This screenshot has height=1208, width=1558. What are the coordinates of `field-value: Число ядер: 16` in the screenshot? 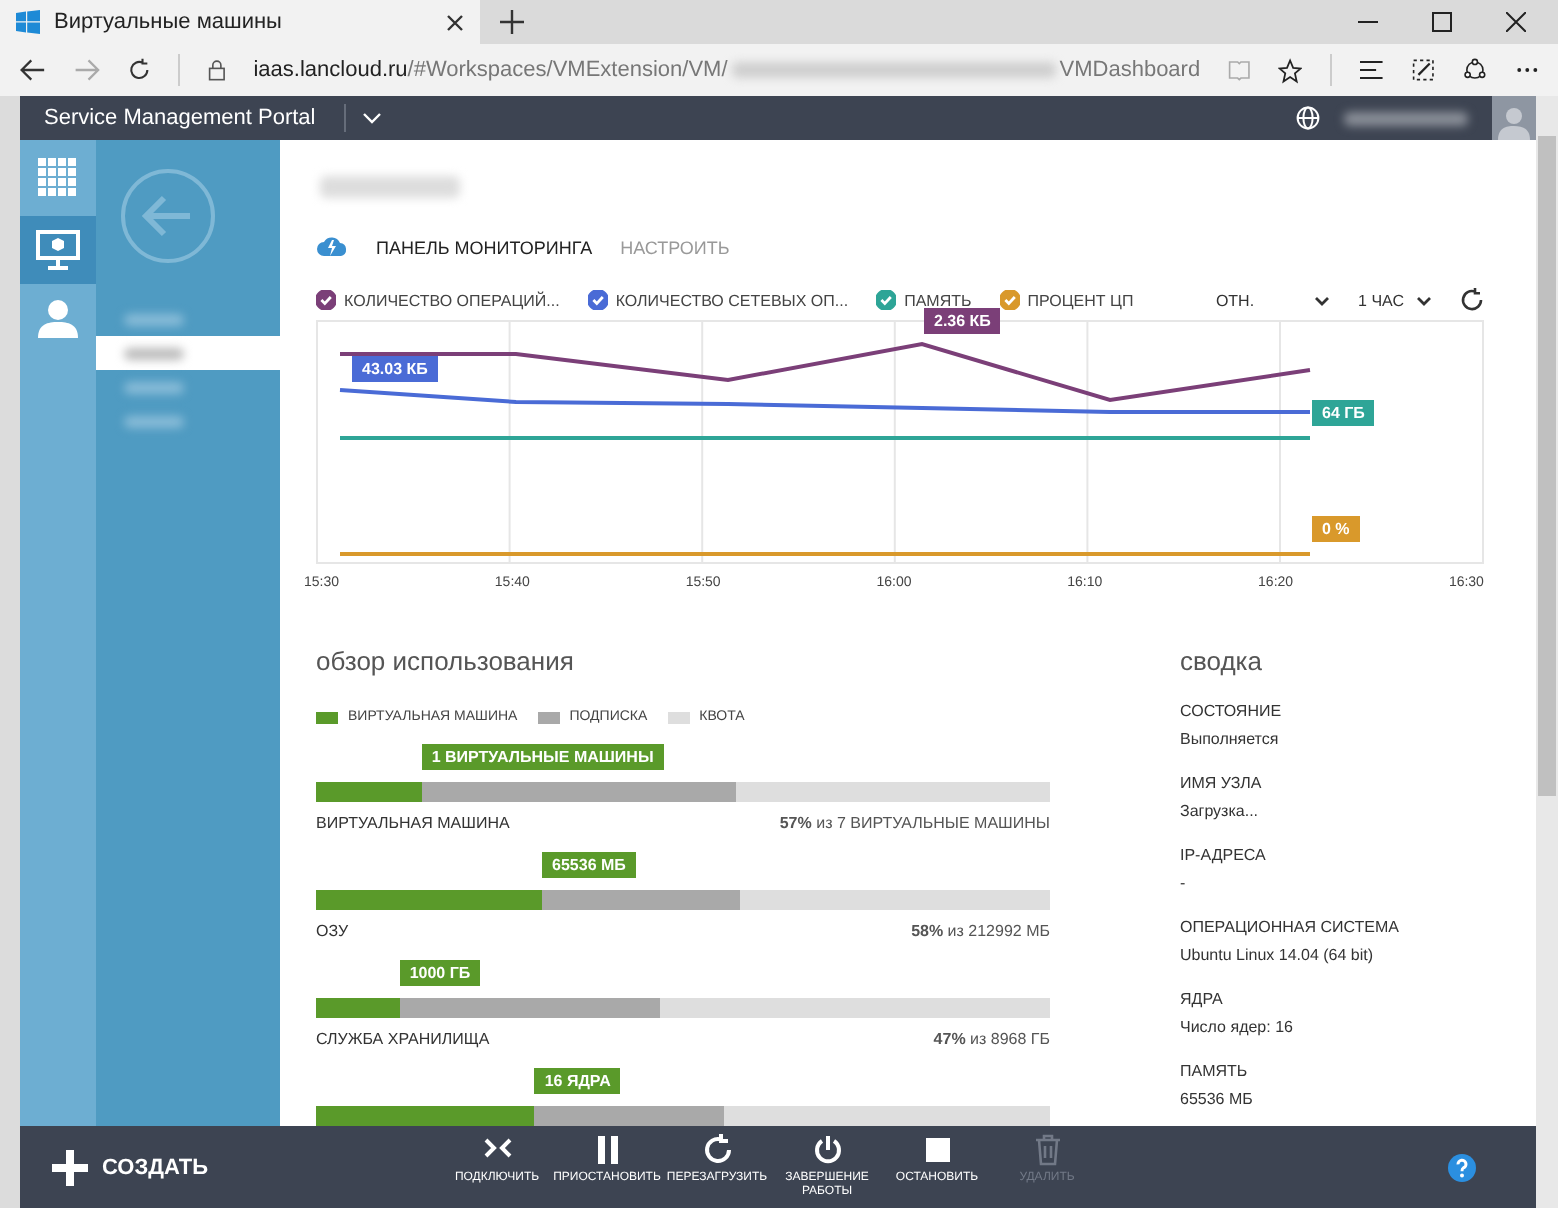 It's located at (1237, 1027).